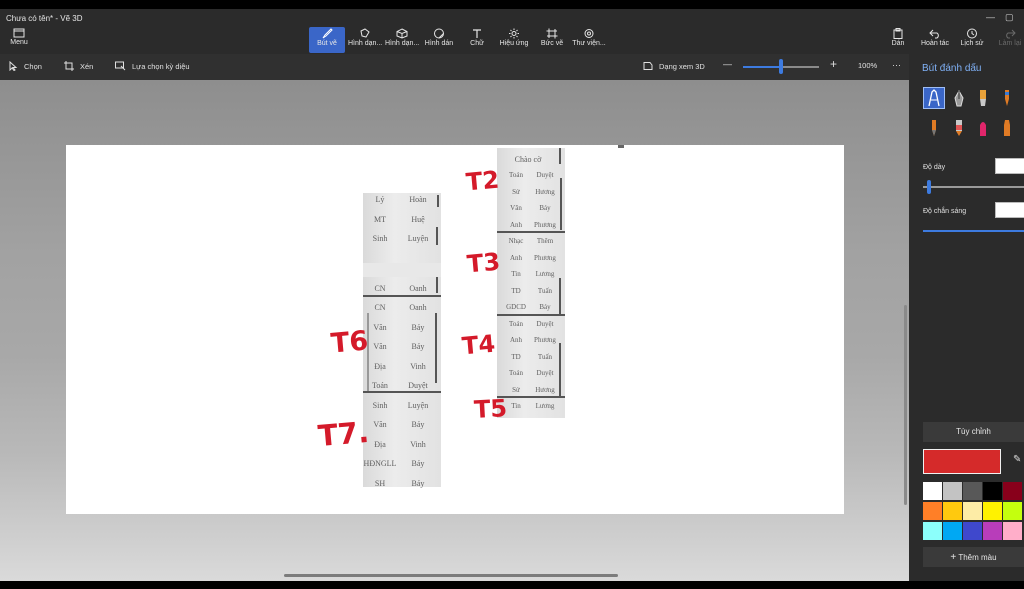 The width and height of the screenshot is (1024, 589). Describe the element at coordinates (1017, 459) in the screenshot. I see `eyedropper-icon: ✎` at that location.